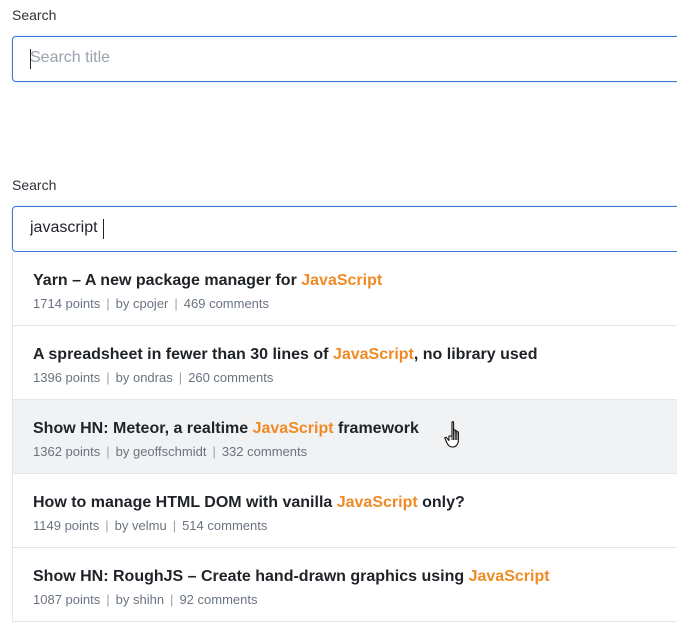  What do you see at coordinates (34, 15) in the screenshot?
I see `search-label-empty: Search` at bounding box center [34, 15].